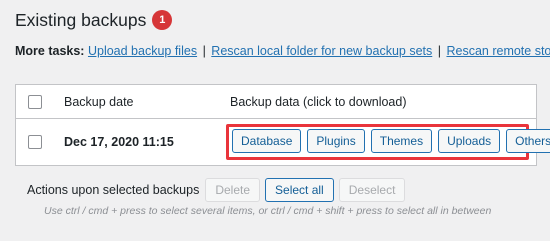 The height and width of the screenshot is (241, 550). What do you see at coordinates (142, 51) in the screenshot?
I see `upload-backup-files-link: Upload backup files` at bounding box center [142, 51].